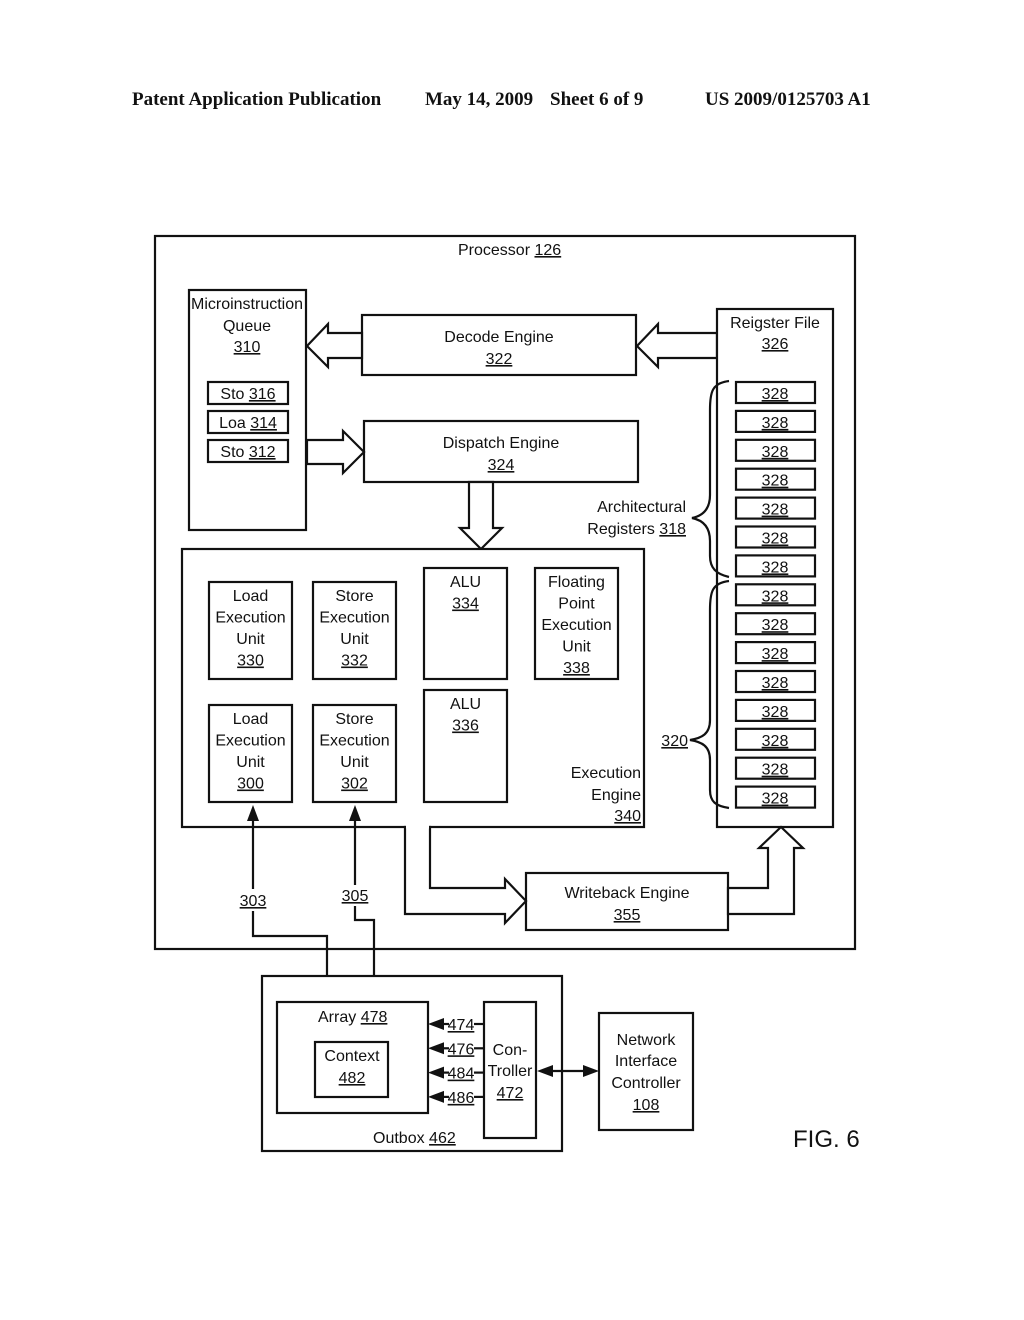 The image size is (1024, 1320). I want to click on svg-text: Microinstruction, so click(247, 304).